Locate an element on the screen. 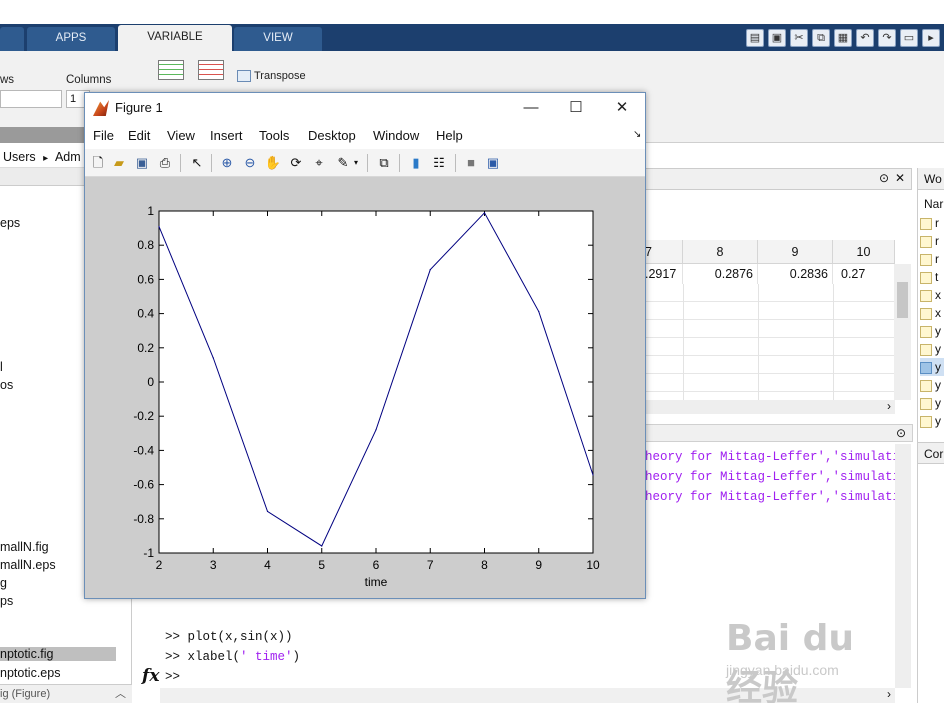 The width and height of the screenshot is (944, 703). workspace-item-selected: y is located at coordinates (932, 367).